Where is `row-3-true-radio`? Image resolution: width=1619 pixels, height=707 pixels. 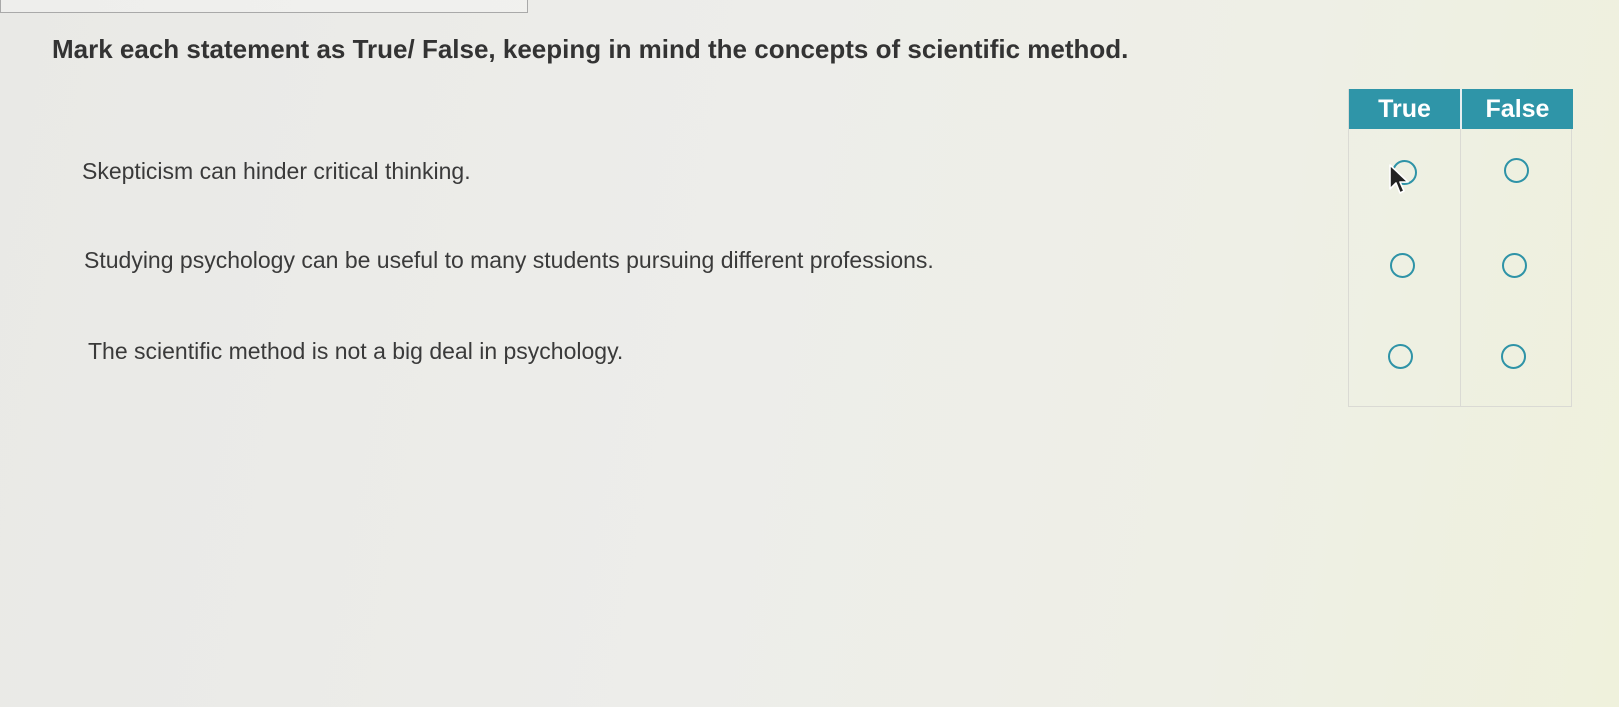
row-3-true-radio is located at coordinates (1400, 356).